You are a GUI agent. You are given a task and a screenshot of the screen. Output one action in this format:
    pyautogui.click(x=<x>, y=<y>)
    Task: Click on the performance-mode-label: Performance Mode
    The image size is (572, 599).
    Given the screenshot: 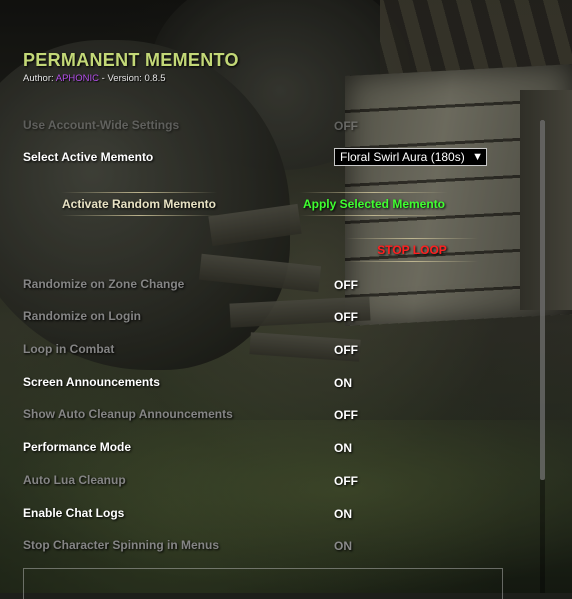 What is the action you would take?
    pyautogui.click(x=77, y=447)
    